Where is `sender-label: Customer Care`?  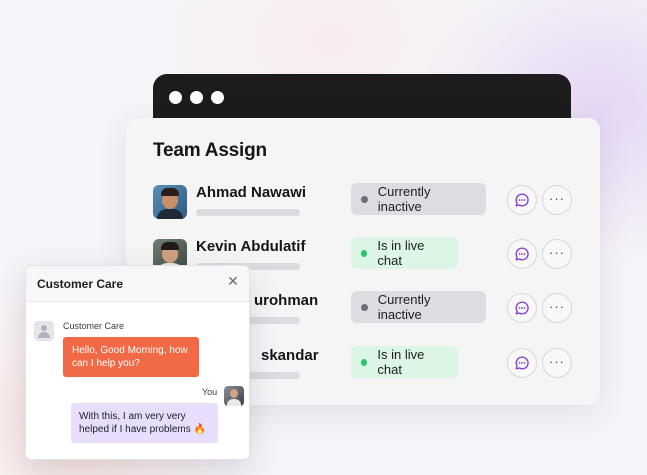 sender-label: Customer Care is located at coordinates (94, 326).